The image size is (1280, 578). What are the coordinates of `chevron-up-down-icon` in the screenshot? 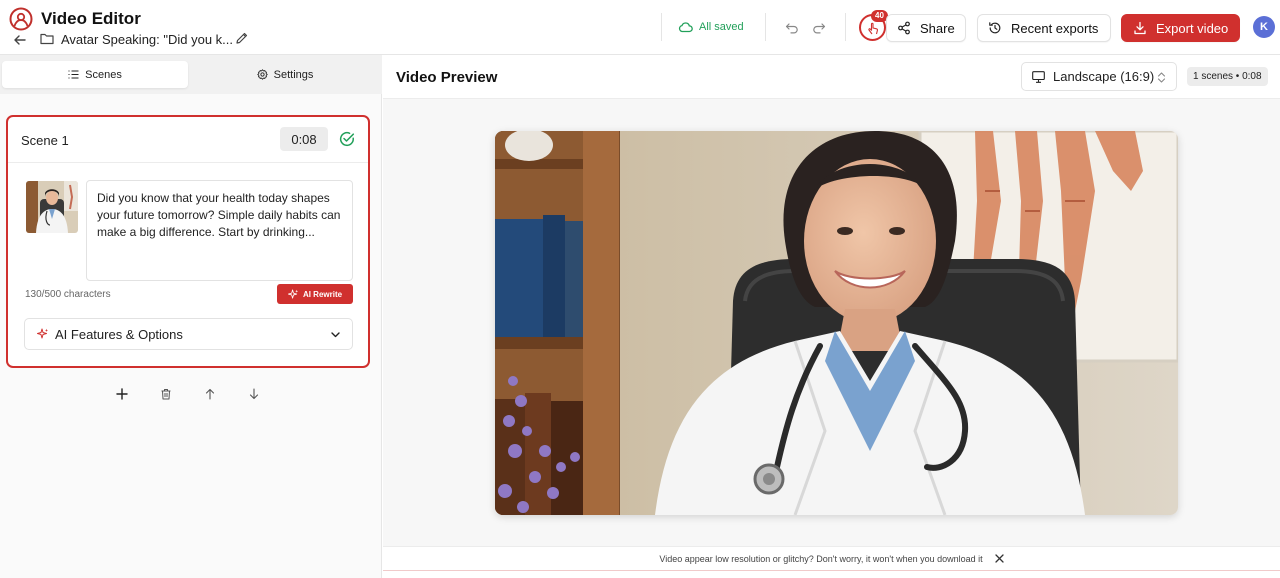 It's located at (1161, 77).